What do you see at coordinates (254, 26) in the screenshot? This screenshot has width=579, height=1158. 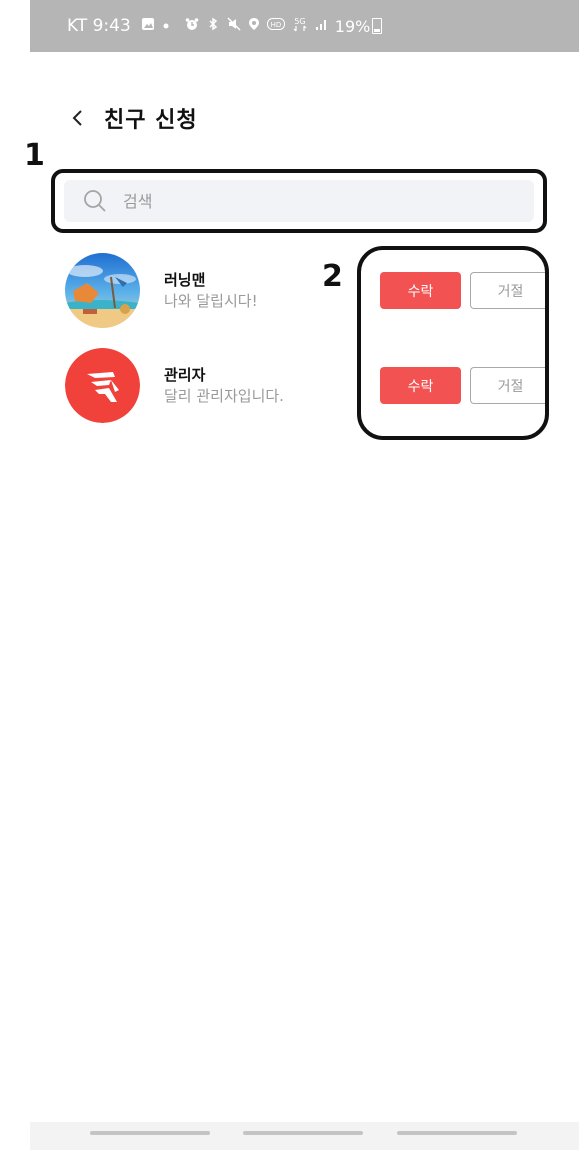 I see `location-icon` at bounding box center [254, 26].